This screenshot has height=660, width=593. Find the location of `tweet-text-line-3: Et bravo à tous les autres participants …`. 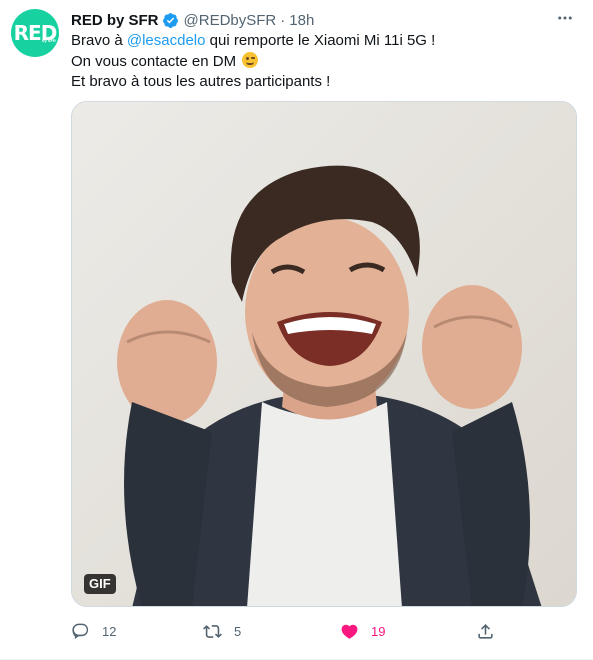

tweet-text-line-3: Et bravo à tous les autres participants … is located at coordinates (201, 81).